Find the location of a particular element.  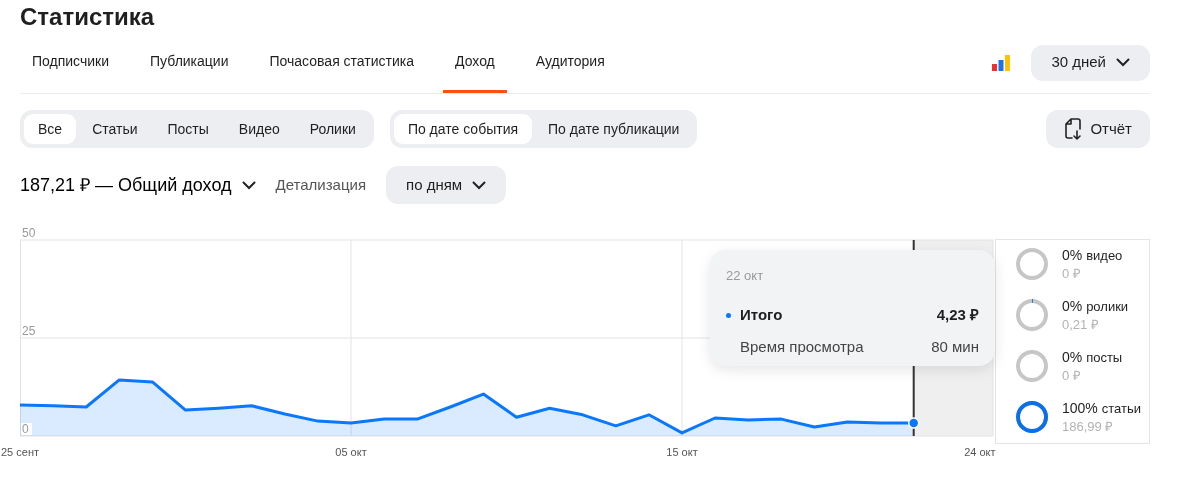

breakdown-label: 0% посты is located at coordinates (1092, 357).